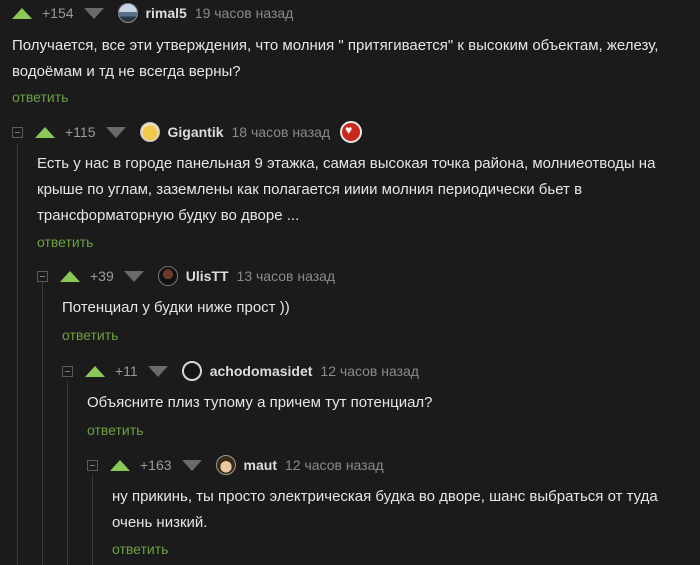 The width and height of the screenshot is (700, 565). What do you see at coordinates (102, 276) in the screenshot?
I see `comment-rating: +39` at bounding box center [102, 276].